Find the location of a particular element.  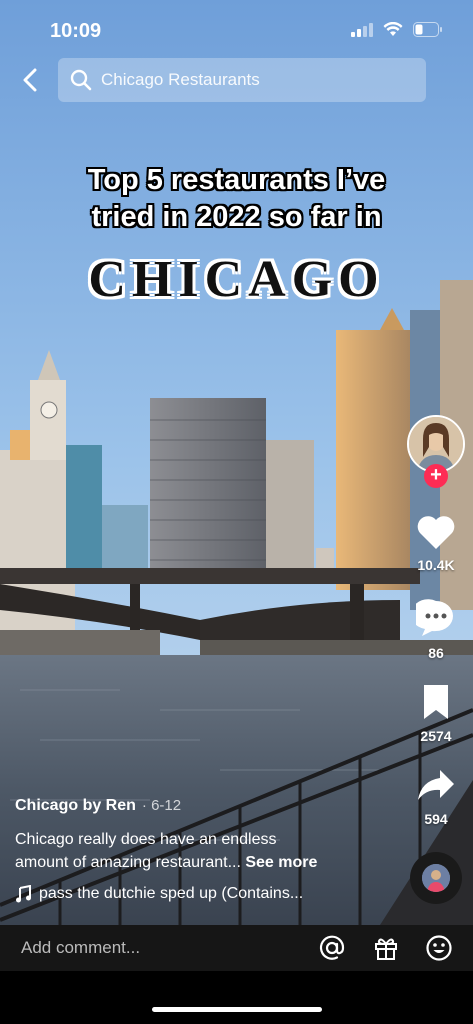

overlay-line-2: tried in 2022 so far in is located at coordinates (236, 217).